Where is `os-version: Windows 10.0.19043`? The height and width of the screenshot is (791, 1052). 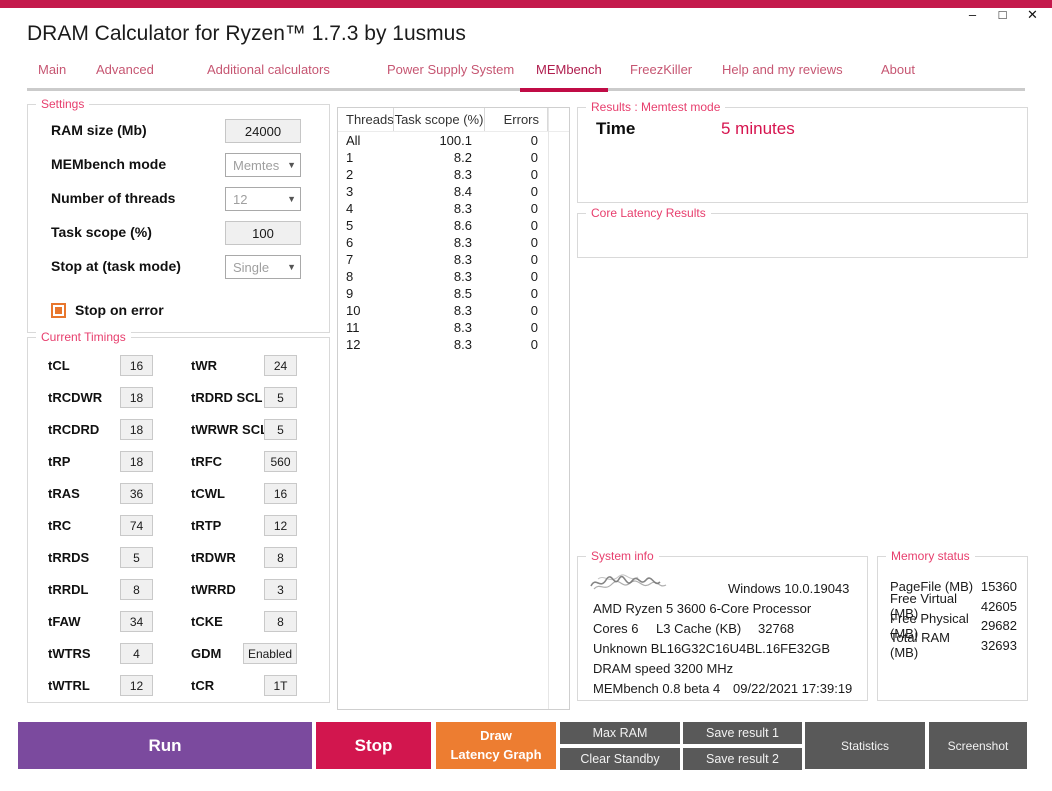 os-version: Windows 10.0.19043 is located at coordinates (789, 588).